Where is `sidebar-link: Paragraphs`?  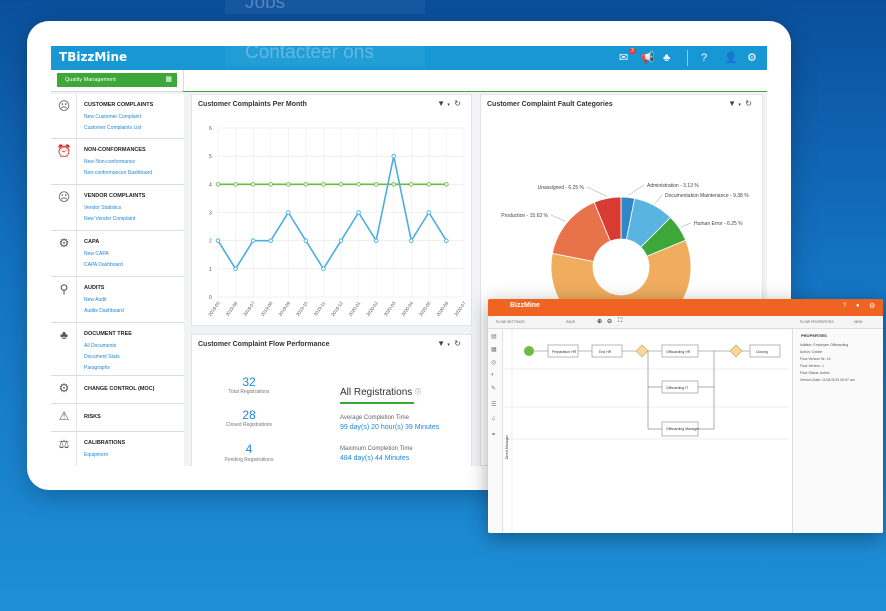
sidebar-link: Paragraphs is located at coordinates (97, 368).